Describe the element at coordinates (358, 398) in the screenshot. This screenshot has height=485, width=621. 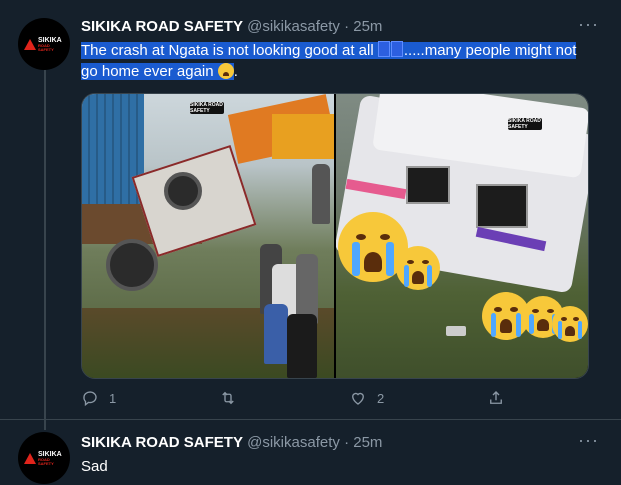
I see `like-icon` at that location.